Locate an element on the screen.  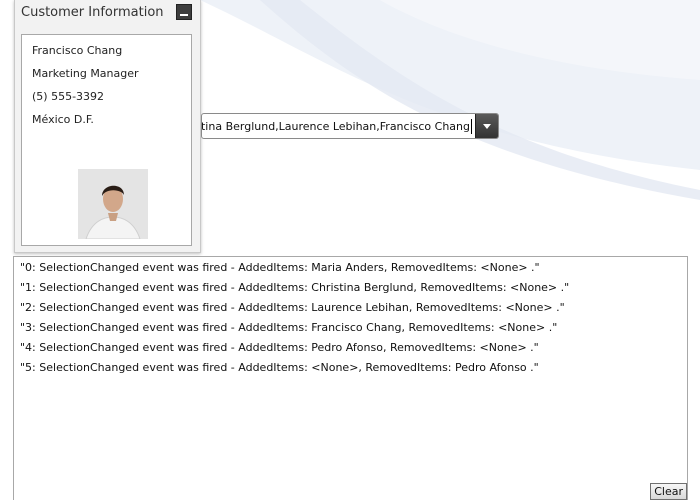
clear-button: Clear is located at coordinates (668, 491).